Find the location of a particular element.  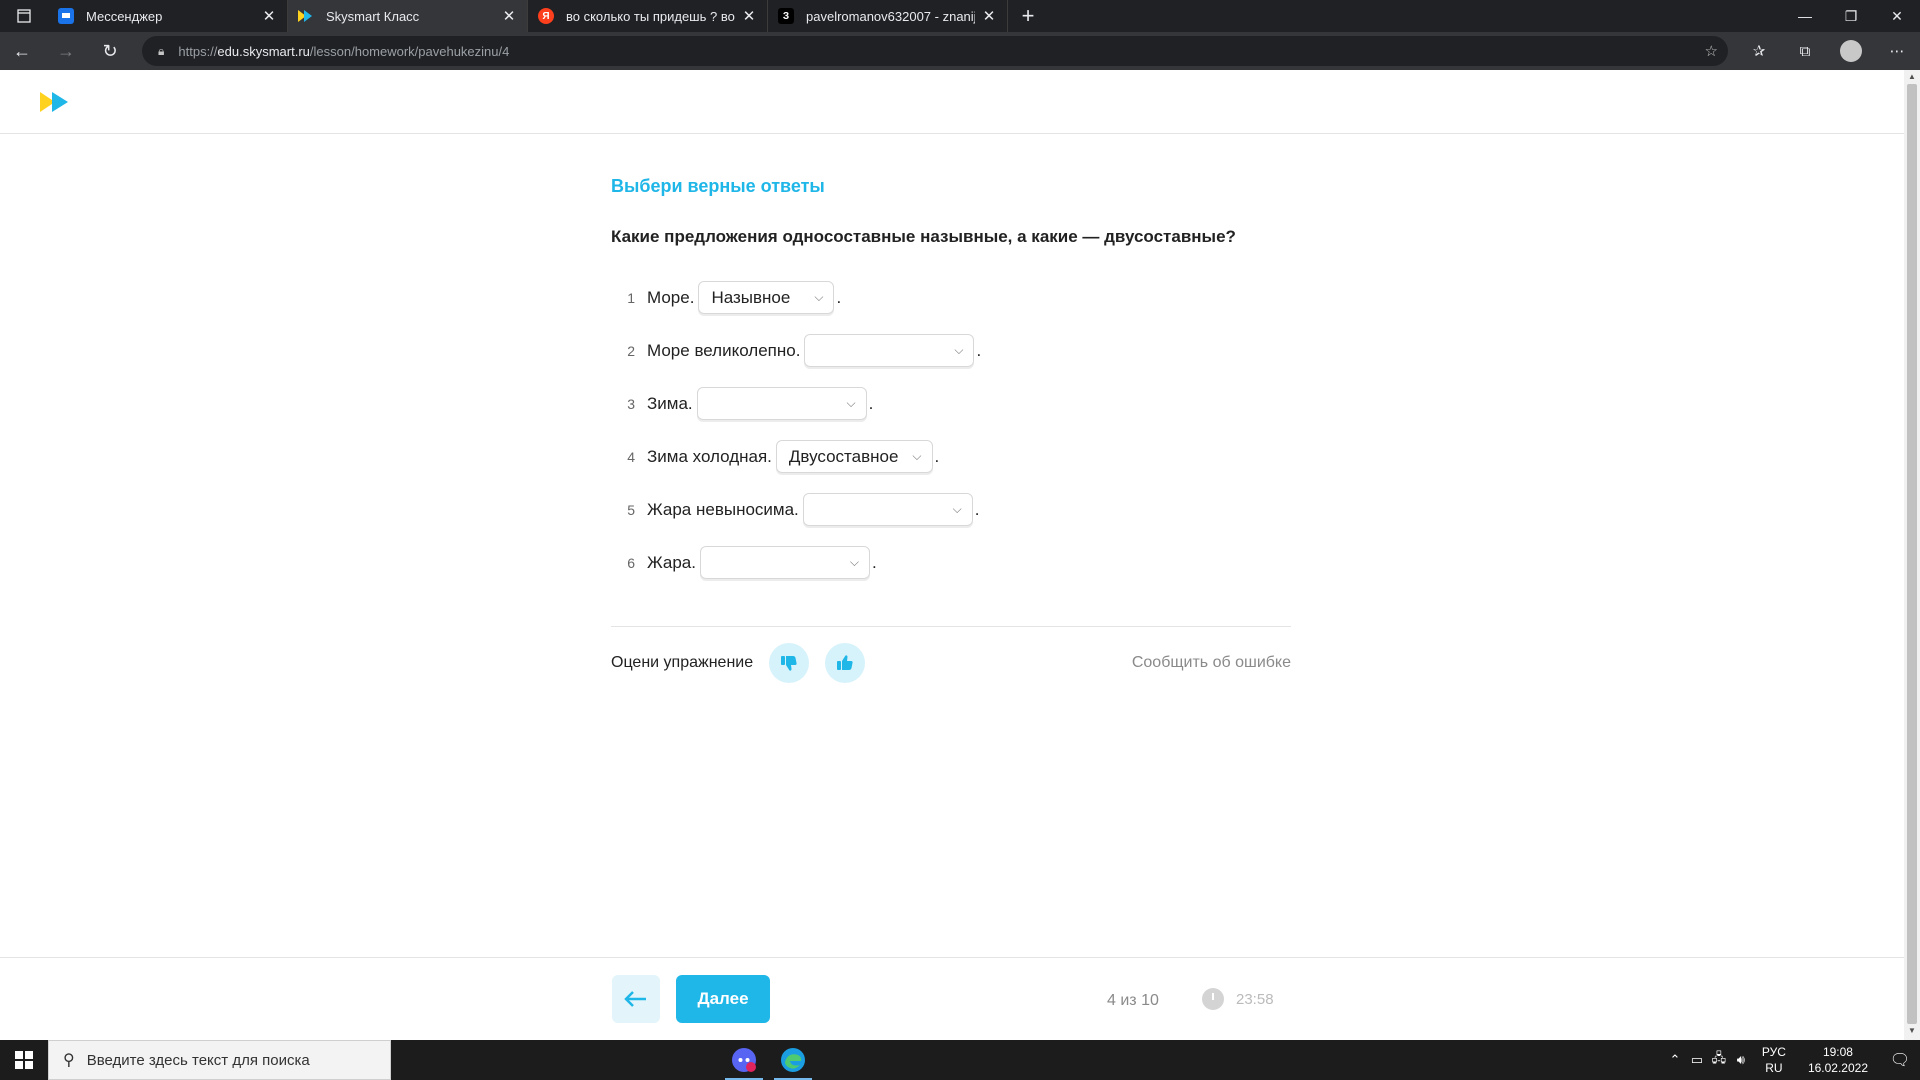

item-number: 2 is located at coordinates (631, 350).